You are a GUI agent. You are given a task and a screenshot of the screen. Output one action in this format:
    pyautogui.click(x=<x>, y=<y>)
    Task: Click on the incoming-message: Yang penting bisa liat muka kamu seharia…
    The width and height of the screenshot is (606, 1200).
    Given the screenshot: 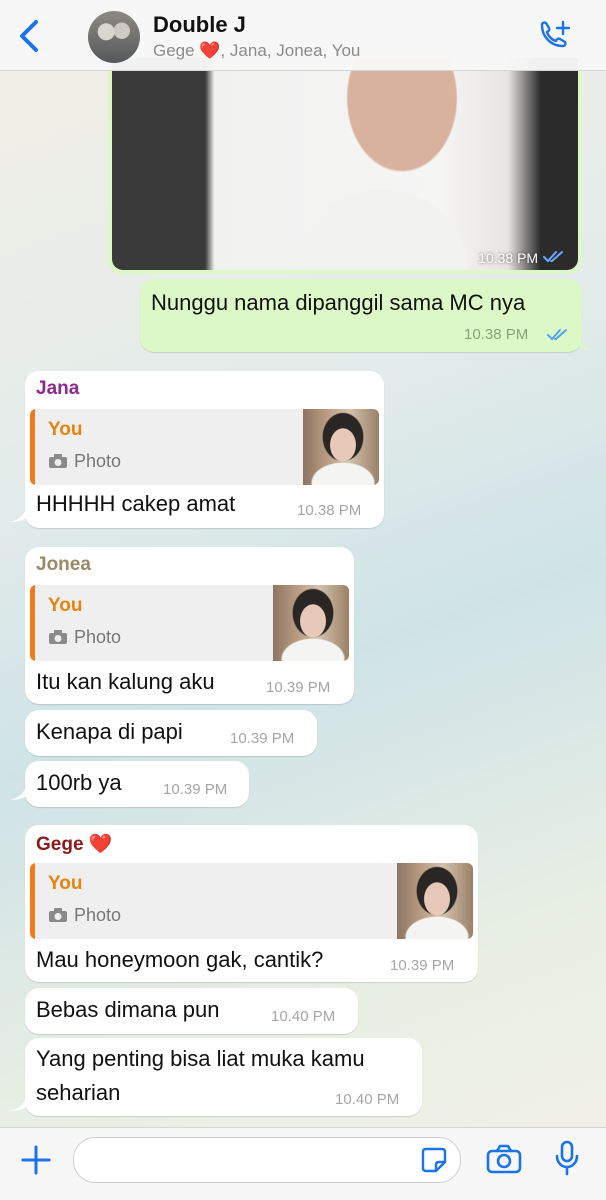 What is the action you would take?
    pyautogui.click(x=223, y=1077)
    